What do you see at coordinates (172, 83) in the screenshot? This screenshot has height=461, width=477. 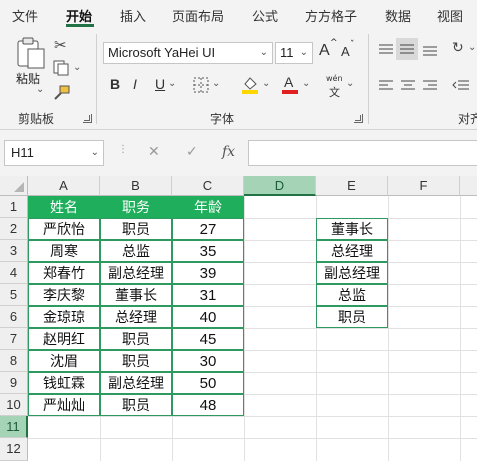 I see `underline-dropdown-icon: ⌄` at bounding box center [172, 83].